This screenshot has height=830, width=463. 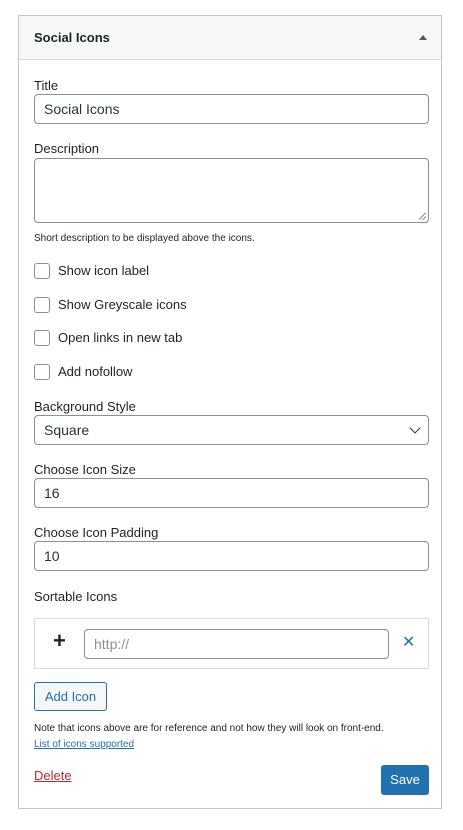 What do you see at coordinates (231, 556) in the screenshot?
I see `icon-padding-input` at bounding box center [231, 556].